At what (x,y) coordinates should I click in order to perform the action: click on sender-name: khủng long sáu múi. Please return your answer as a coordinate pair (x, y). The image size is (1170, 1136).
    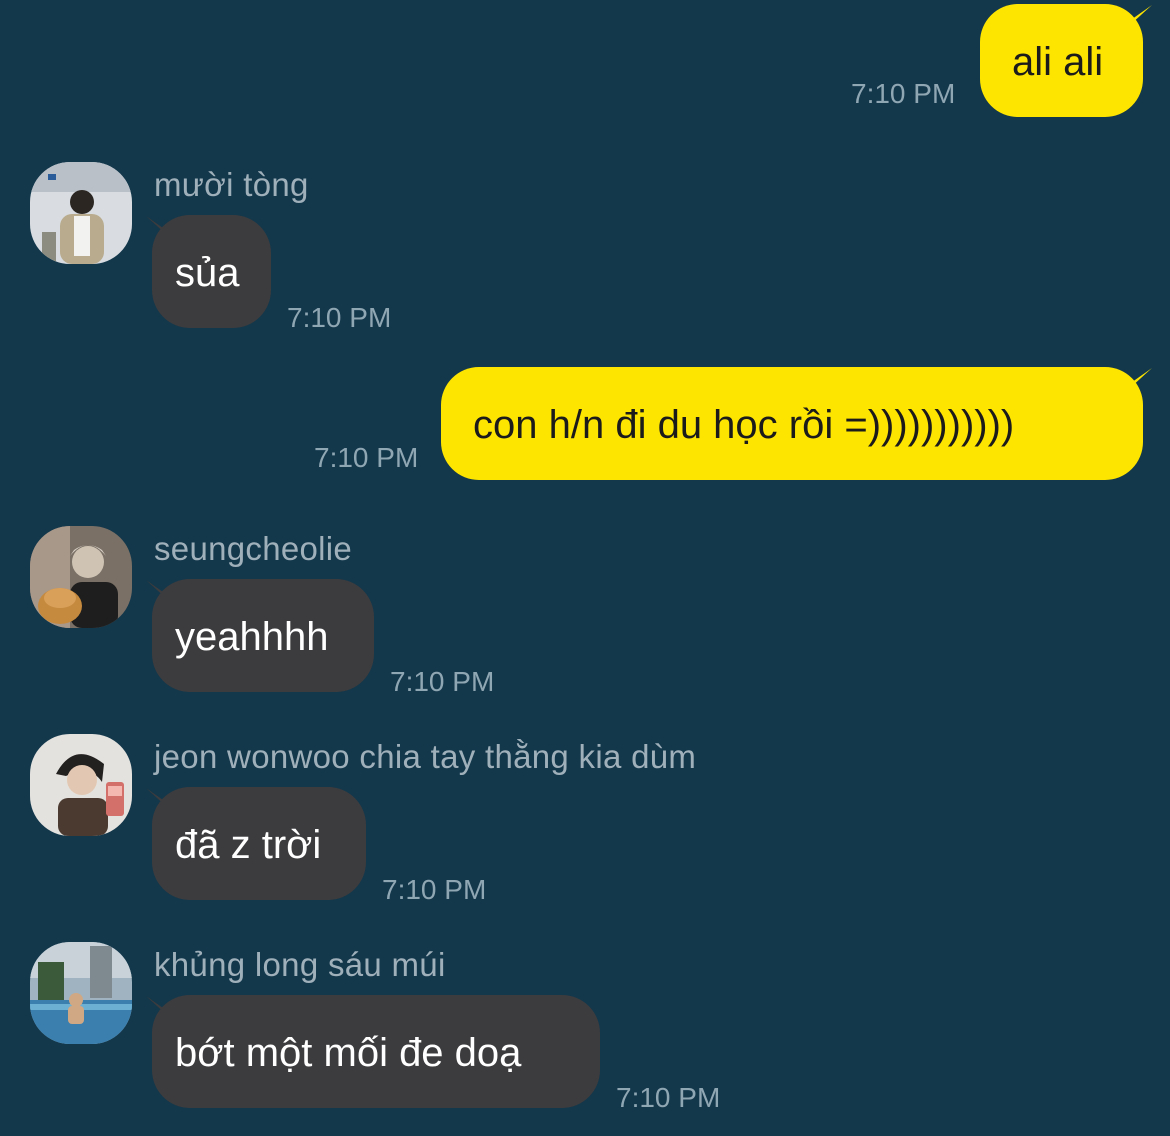
    Looking at the image, I should click on (300, 964).